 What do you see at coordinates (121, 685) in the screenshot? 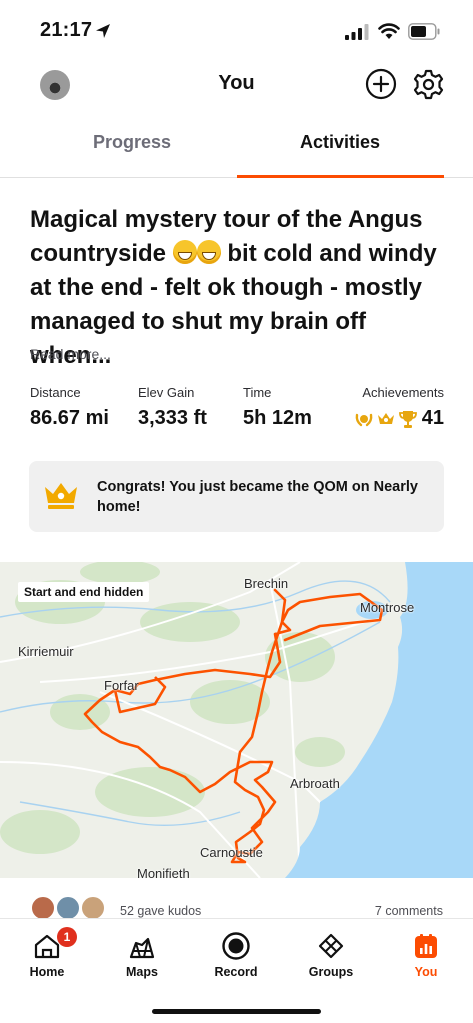
I see `town-label: Forfar` at bounding box center [121, 685].